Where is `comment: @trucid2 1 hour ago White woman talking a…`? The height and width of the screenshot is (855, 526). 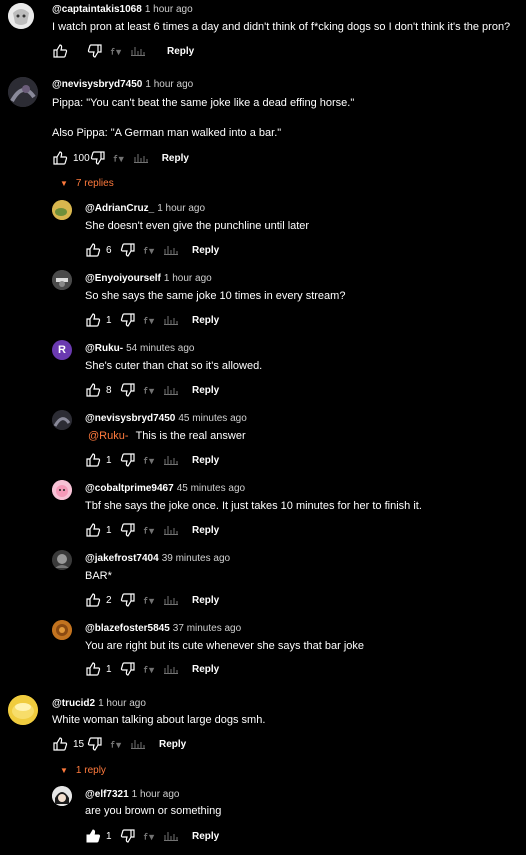 comment: @trucid2 1 hour ago White woman talking a… is located at coordinates (263, 738).